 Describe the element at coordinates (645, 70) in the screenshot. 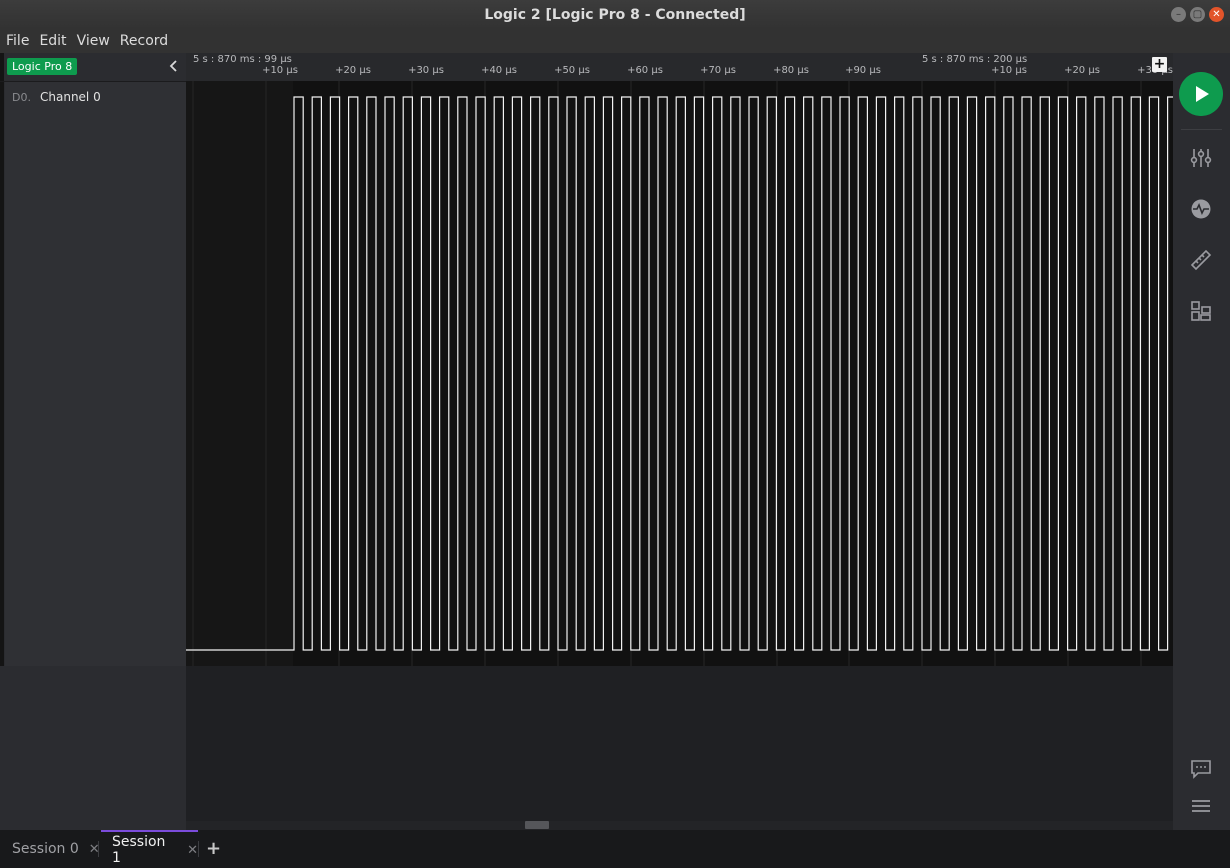

I see `ruler-tick-label: +60 µs` at that location.